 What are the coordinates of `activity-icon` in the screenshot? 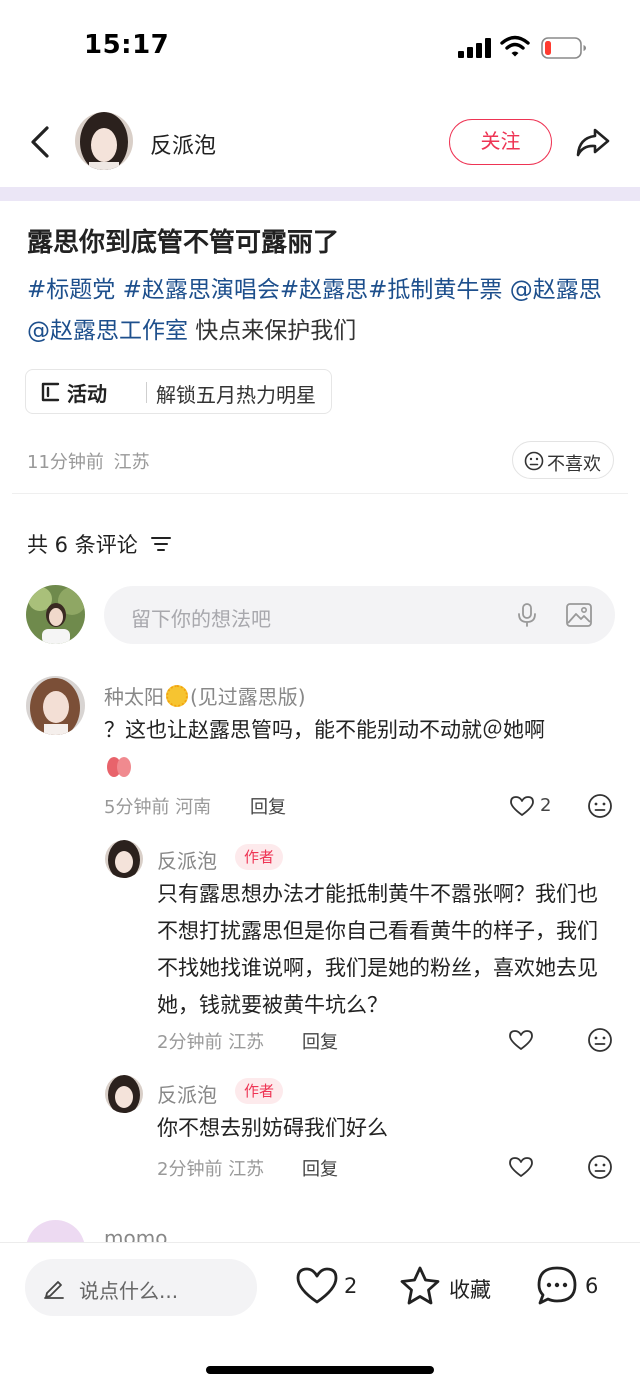 It's located at (50, 392).